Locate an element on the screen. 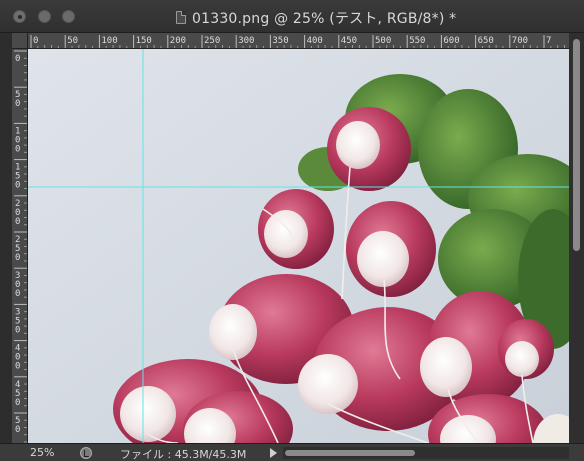 The height and width of the screenshot is (461, 584). vertical-scroll-thumb is located at coordinates (576, 145).